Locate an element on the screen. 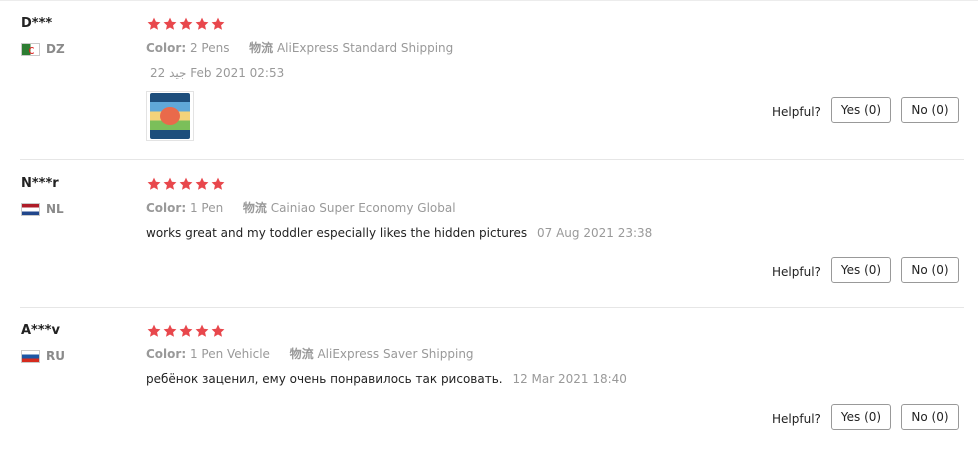  product-photo is located at coordinates (170, 116).